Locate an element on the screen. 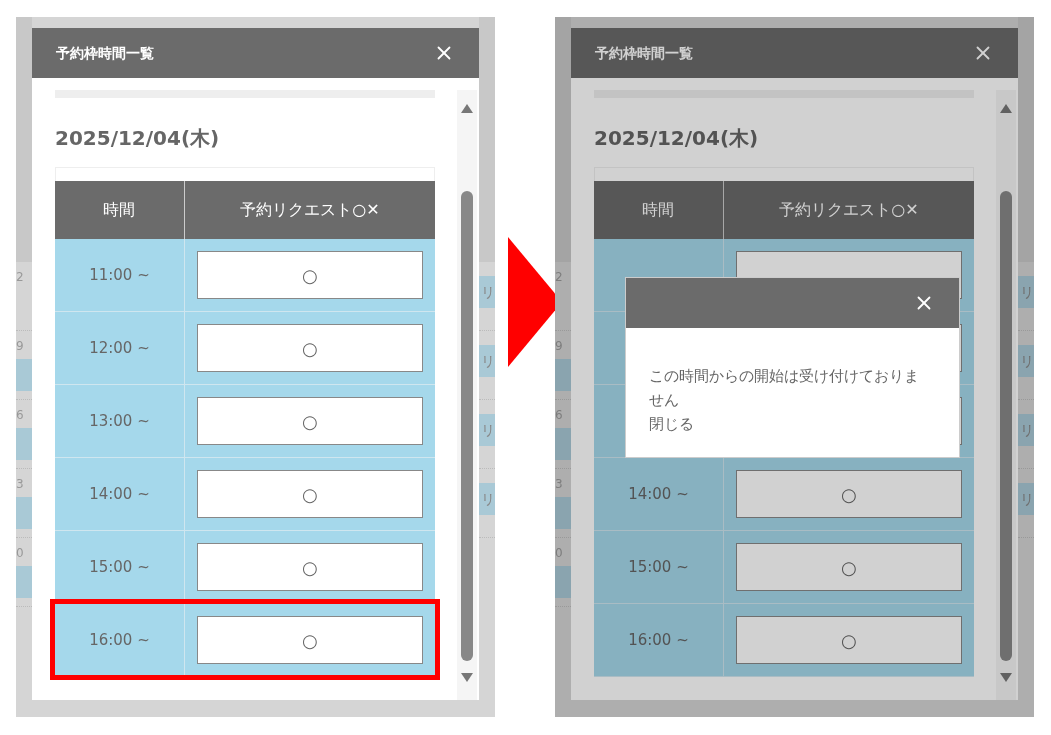 The height and width of the screenshot is (735, 1051). cell-number: 2 is located at coordinates (20, 277).